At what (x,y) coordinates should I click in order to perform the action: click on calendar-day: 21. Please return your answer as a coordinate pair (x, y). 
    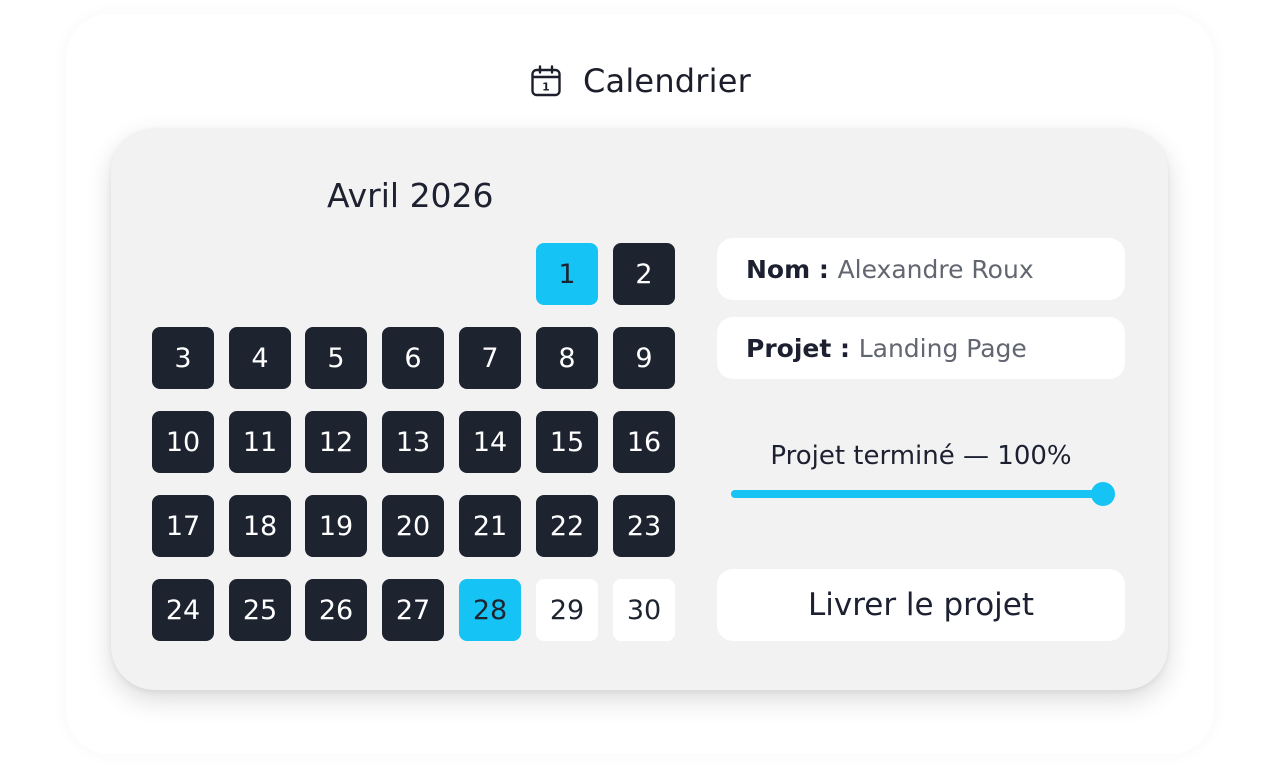
    Looking at the image, I should click on (490, 526).